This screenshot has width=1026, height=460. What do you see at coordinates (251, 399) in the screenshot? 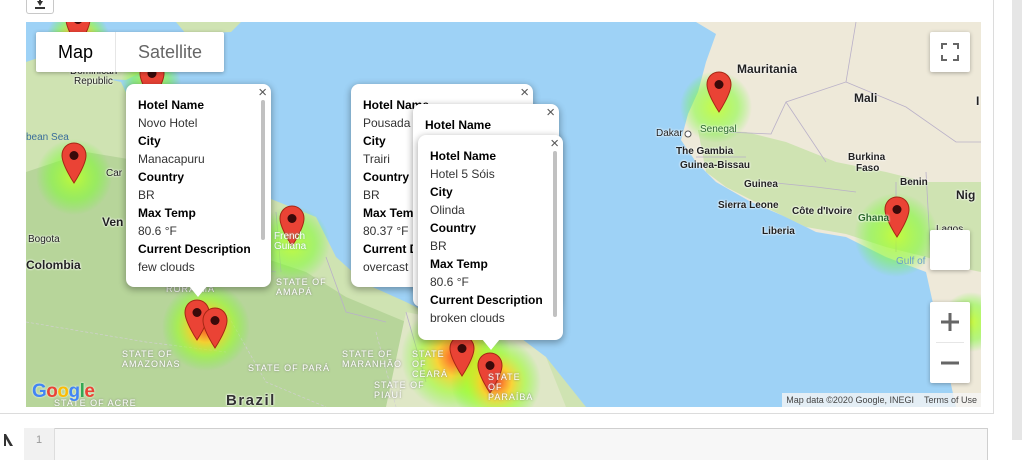
I see `label-brazil: Brazil` at bounding box center [251, 399].